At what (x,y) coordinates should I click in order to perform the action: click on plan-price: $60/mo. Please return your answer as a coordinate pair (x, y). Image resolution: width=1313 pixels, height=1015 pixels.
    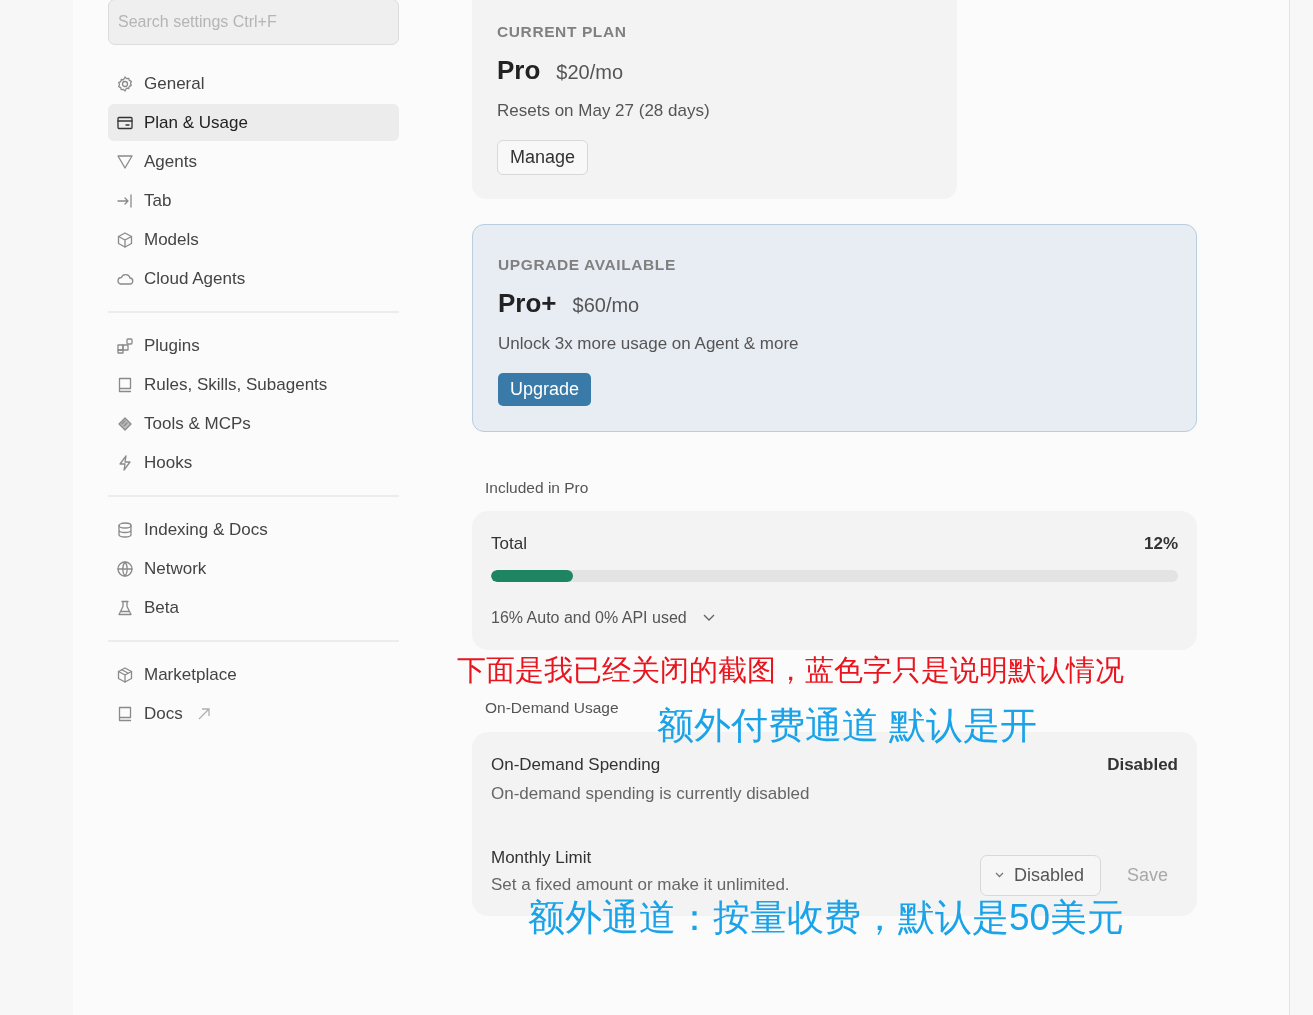
    Looking at the image, I should click on (606, 305).